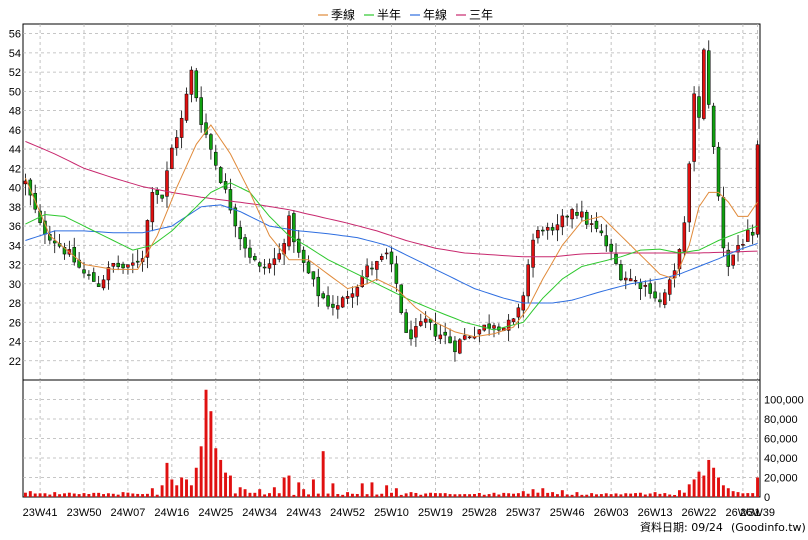 Image resolution: width=808 pixels, height=540 pixels. I want to click on price-y-tick-label: 56, so click(15, 35).